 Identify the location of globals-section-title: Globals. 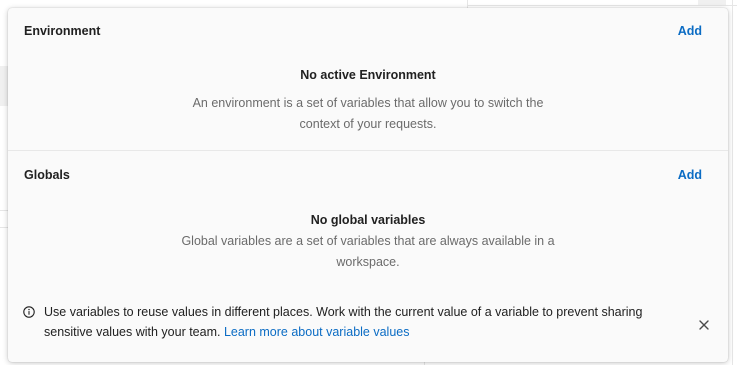
(47, 175).